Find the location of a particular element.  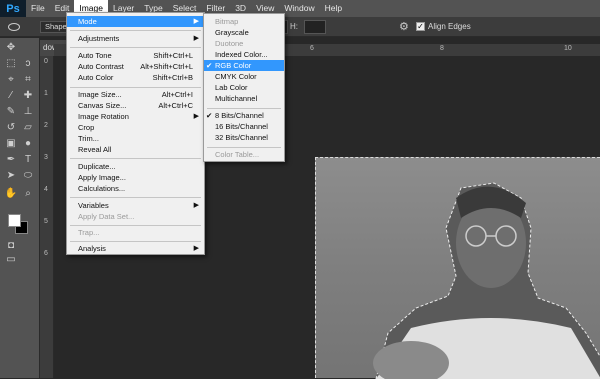

brush-tool-icon: ✎ is located at coordinates (11, 112).